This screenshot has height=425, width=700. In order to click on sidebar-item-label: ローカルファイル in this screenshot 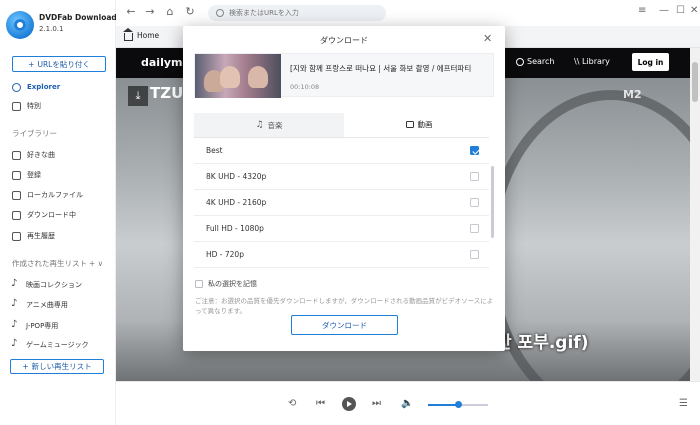, I will do `click(55, 195)`.